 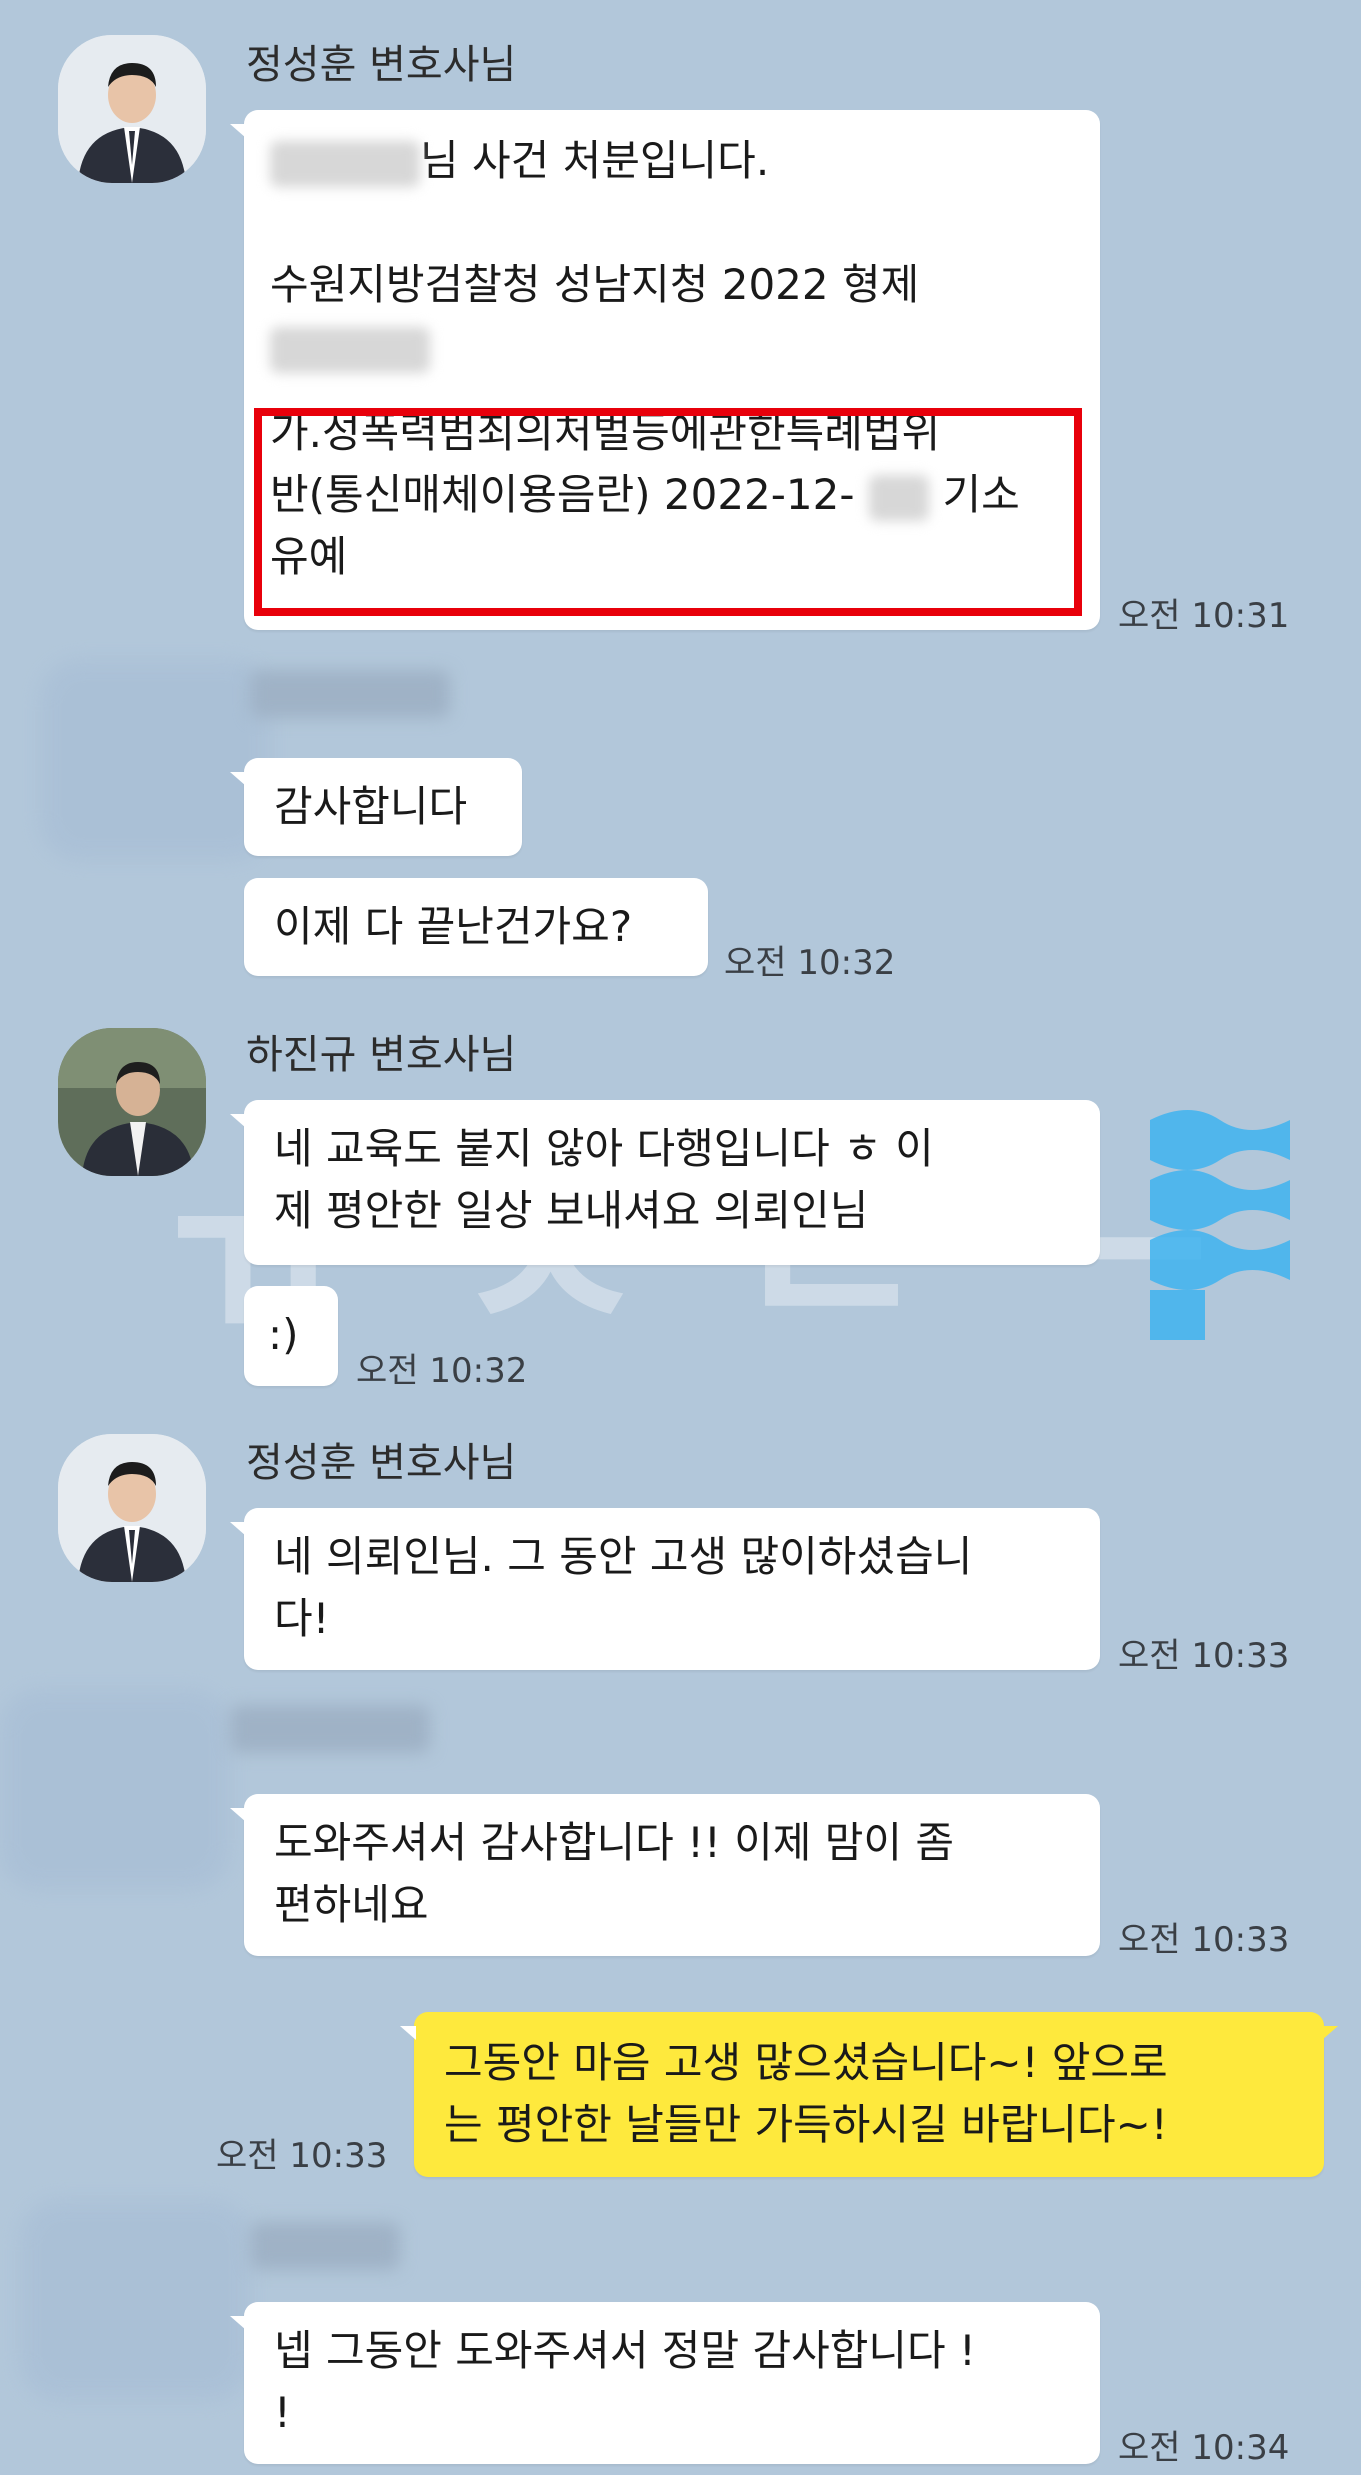 I want to click on message-bubble: 이제 다 끝난건가요?, so click(x=476, y=927).